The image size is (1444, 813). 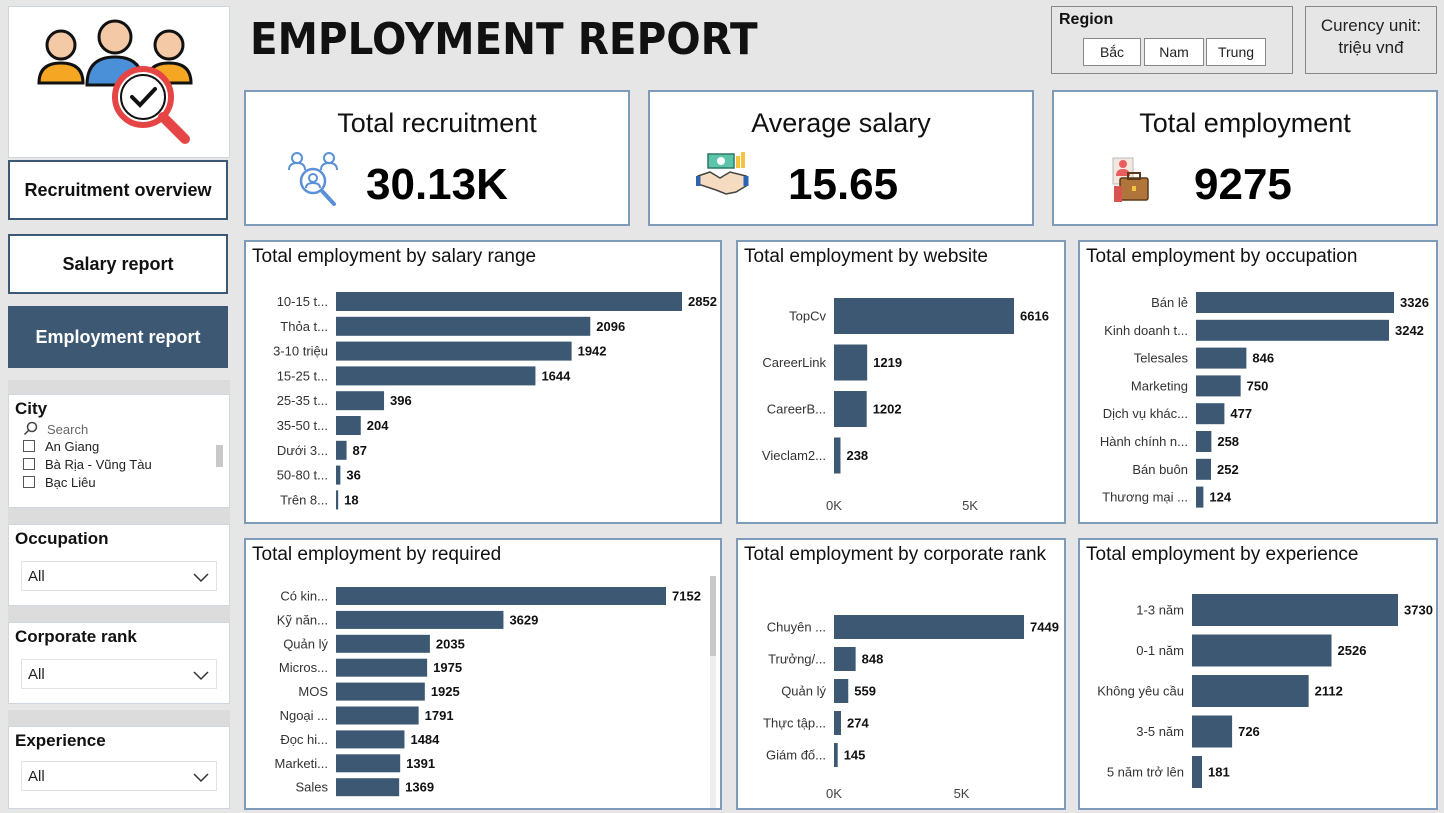 What do you see at coordinates (401, 400) in the screenshot?
I see `data-label: 396` at bounding box center [401, 400].